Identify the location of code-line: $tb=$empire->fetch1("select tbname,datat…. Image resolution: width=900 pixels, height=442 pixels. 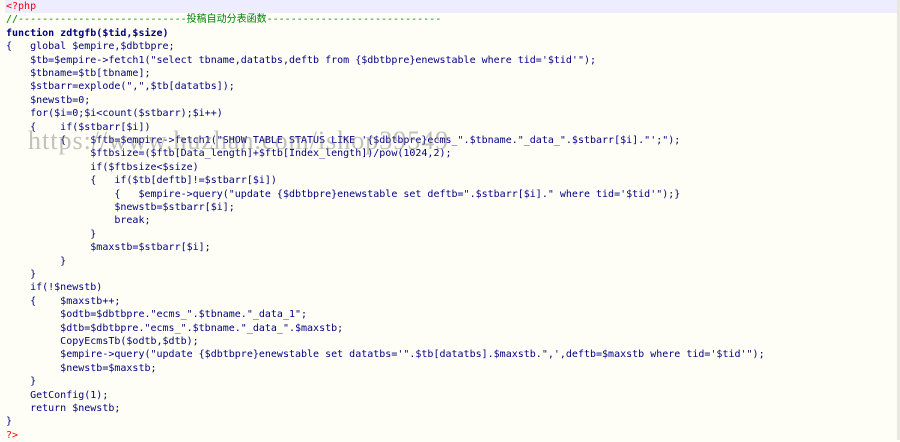
(301, 60).